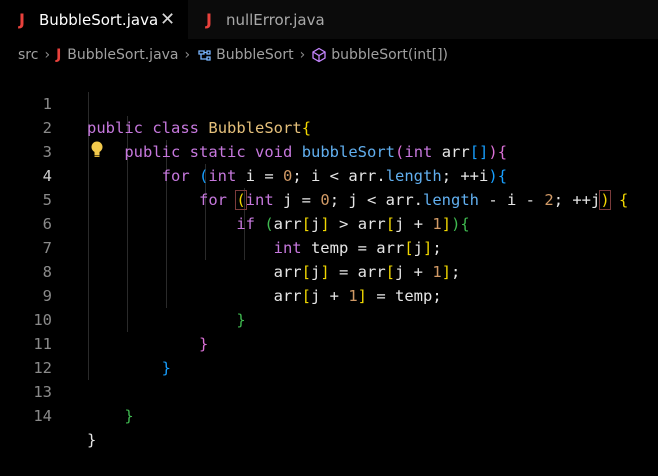 This screenshot has width=658, height=476. What do you see at coordinates (122, 55) in the screenshot?
I see `breadcrumb-file: BubbleSort.java` at bounding box center [122, 55].